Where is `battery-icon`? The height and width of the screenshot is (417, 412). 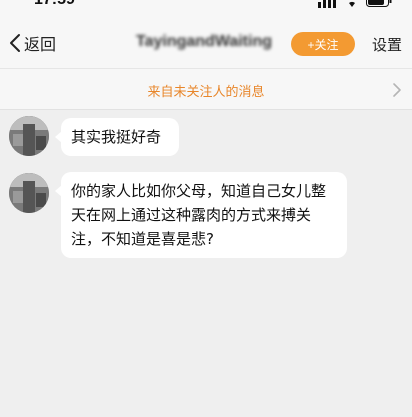
battery-icon is located at coordinates (379, 3).